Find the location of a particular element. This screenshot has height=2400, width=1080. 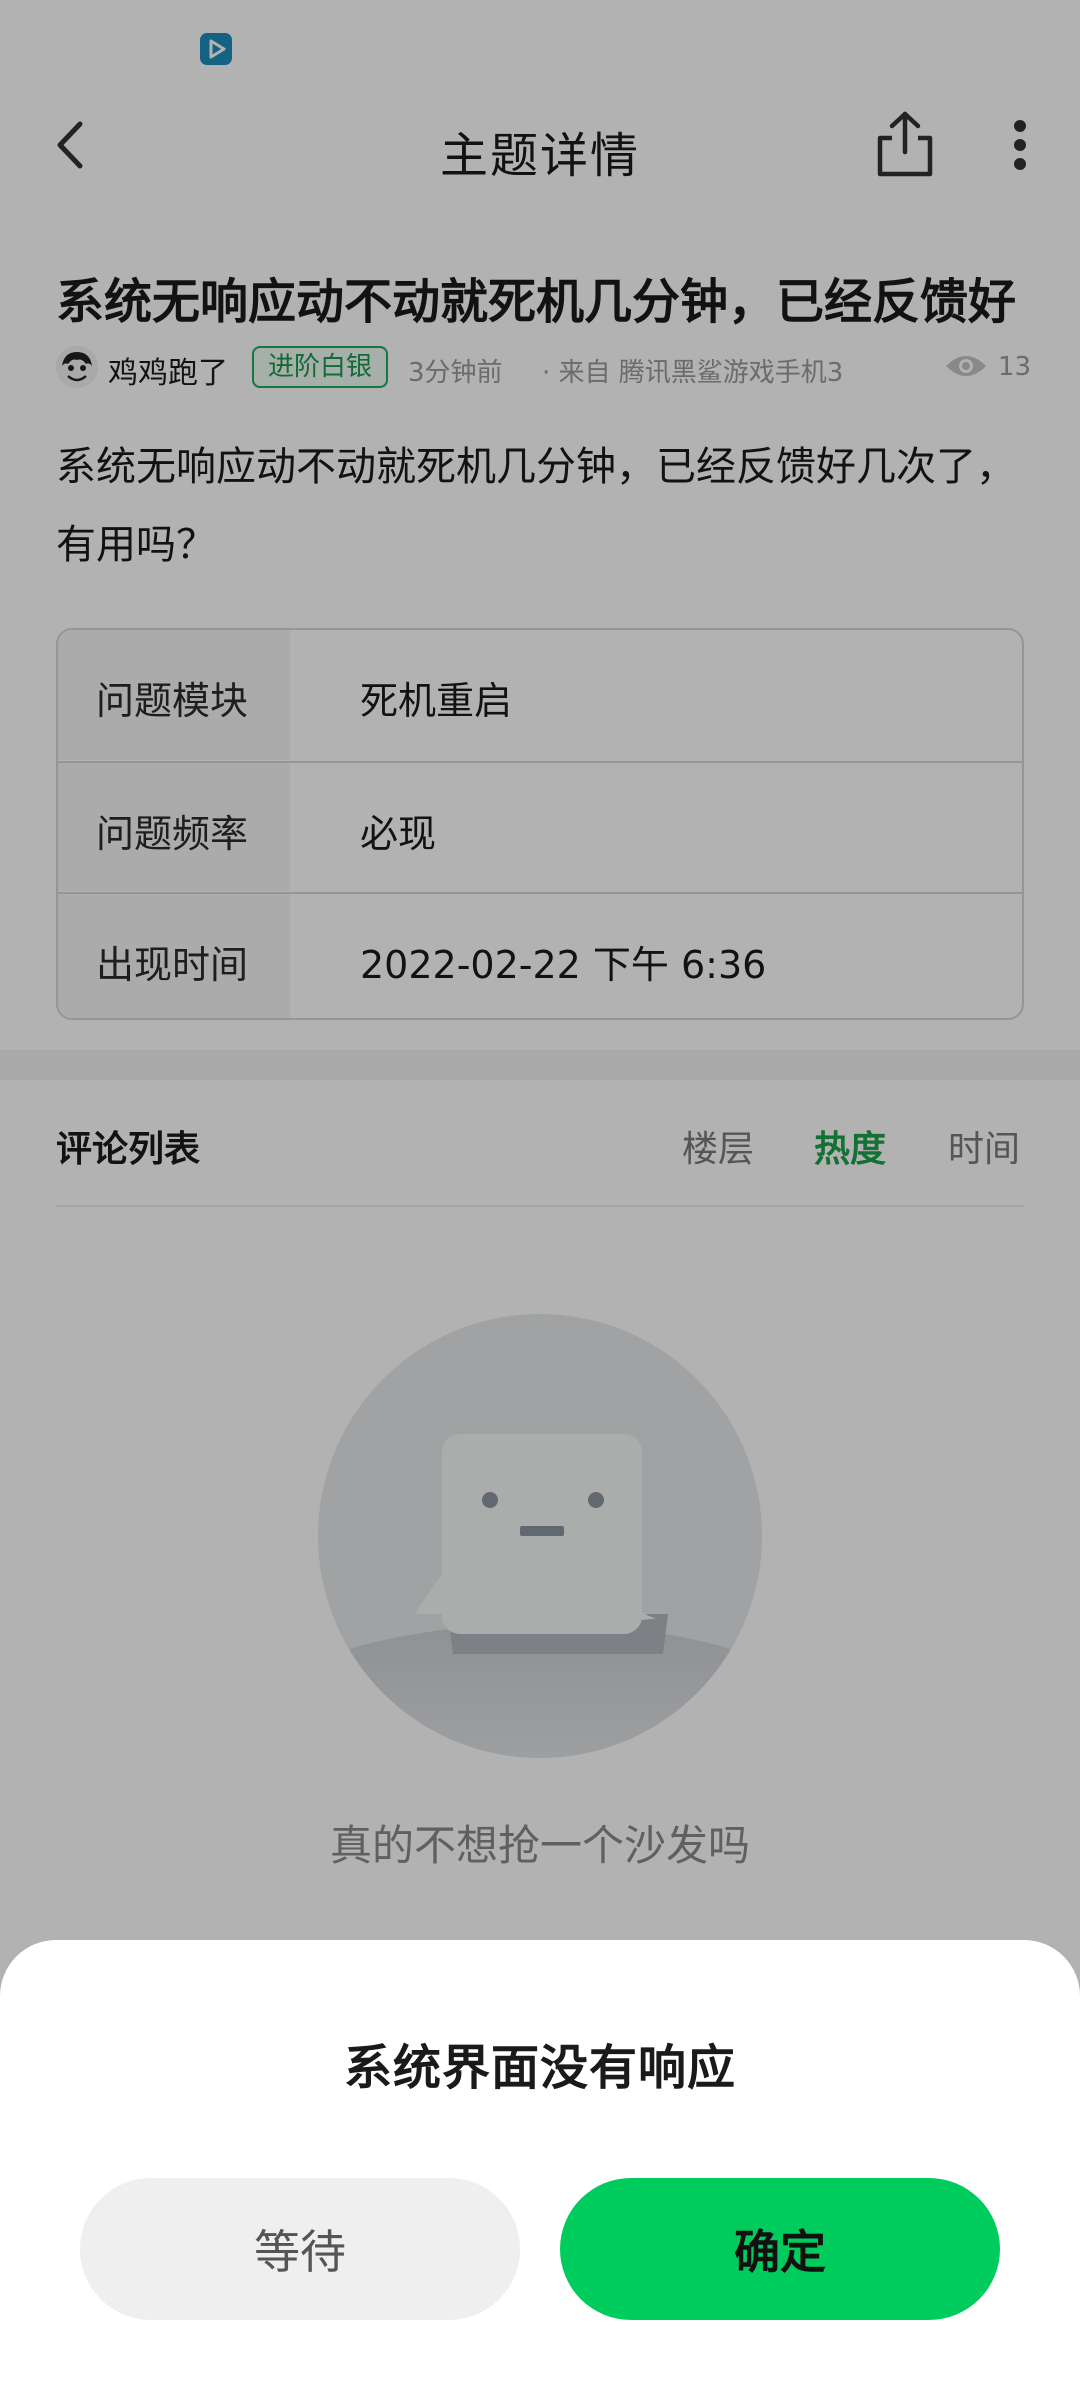

confirm-button: 确定 is located at coordinates (780, 2249).